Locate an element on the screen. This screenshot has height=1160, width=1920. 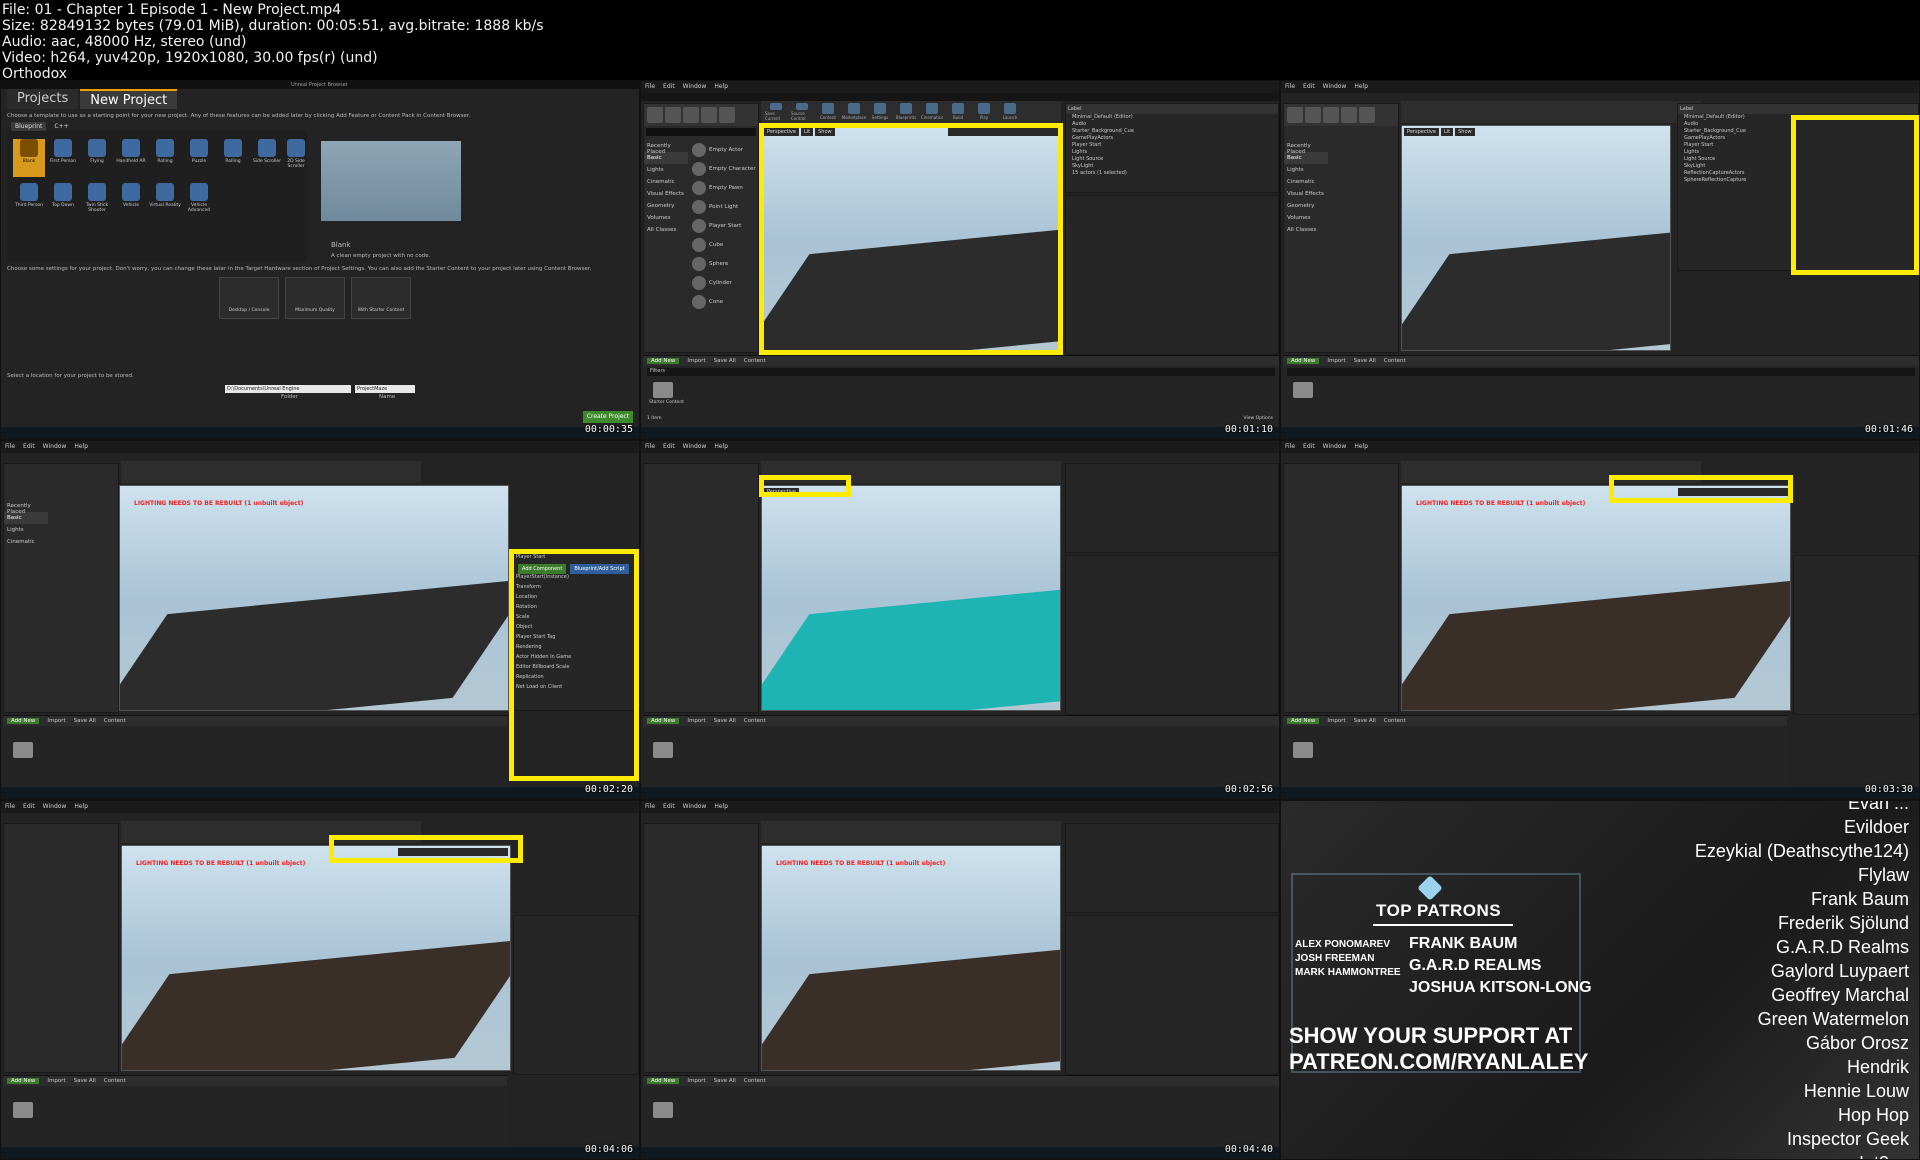
template-item: Handheld AR is located at coordinates (131, 158).